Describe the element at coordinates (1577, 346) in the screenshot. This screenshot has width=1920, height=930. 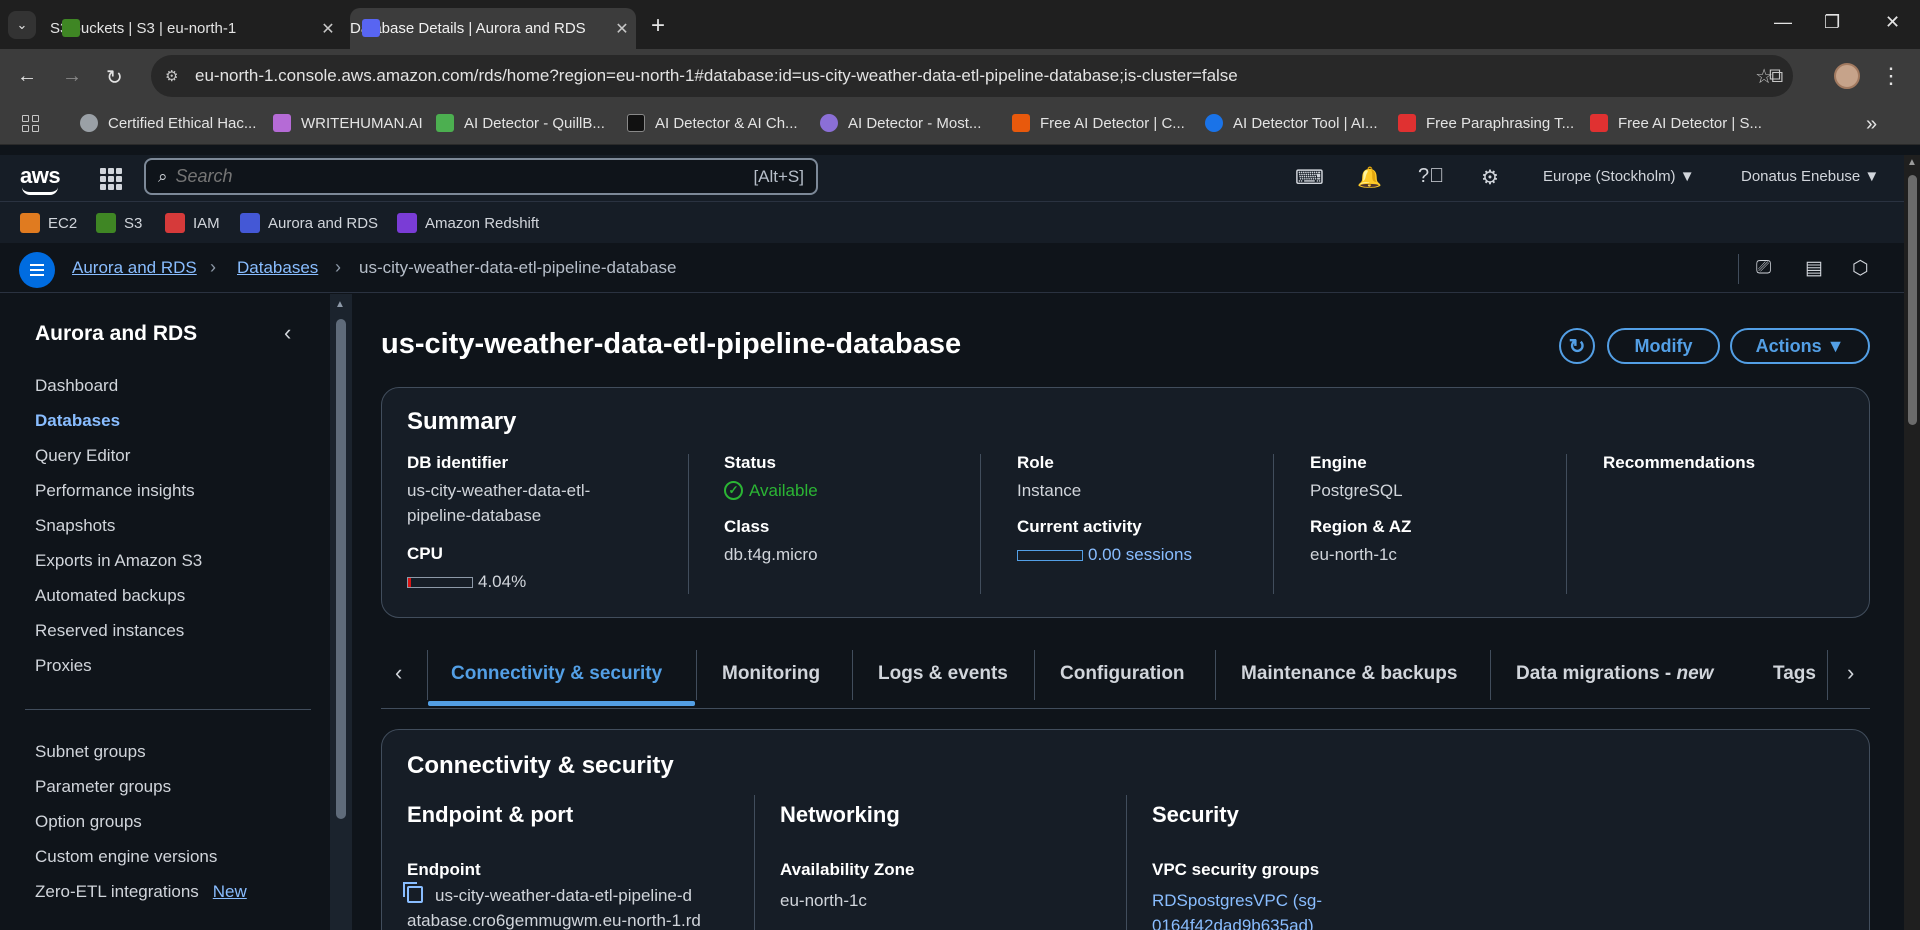
I see `refresh-button: ↻` at that location.